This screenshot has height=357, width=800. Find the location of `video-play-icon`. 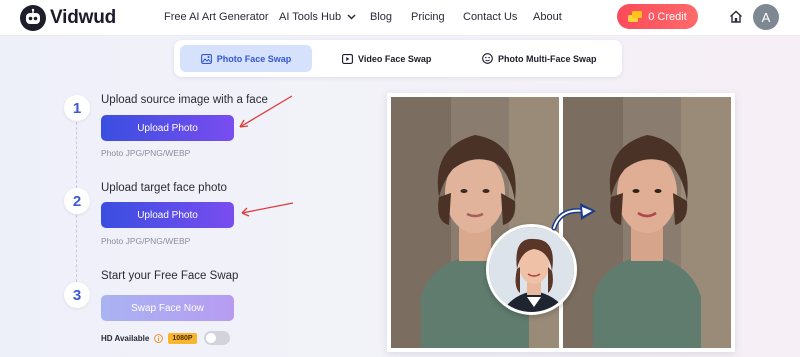

video-play-icon is located at coordinates (347, 58).